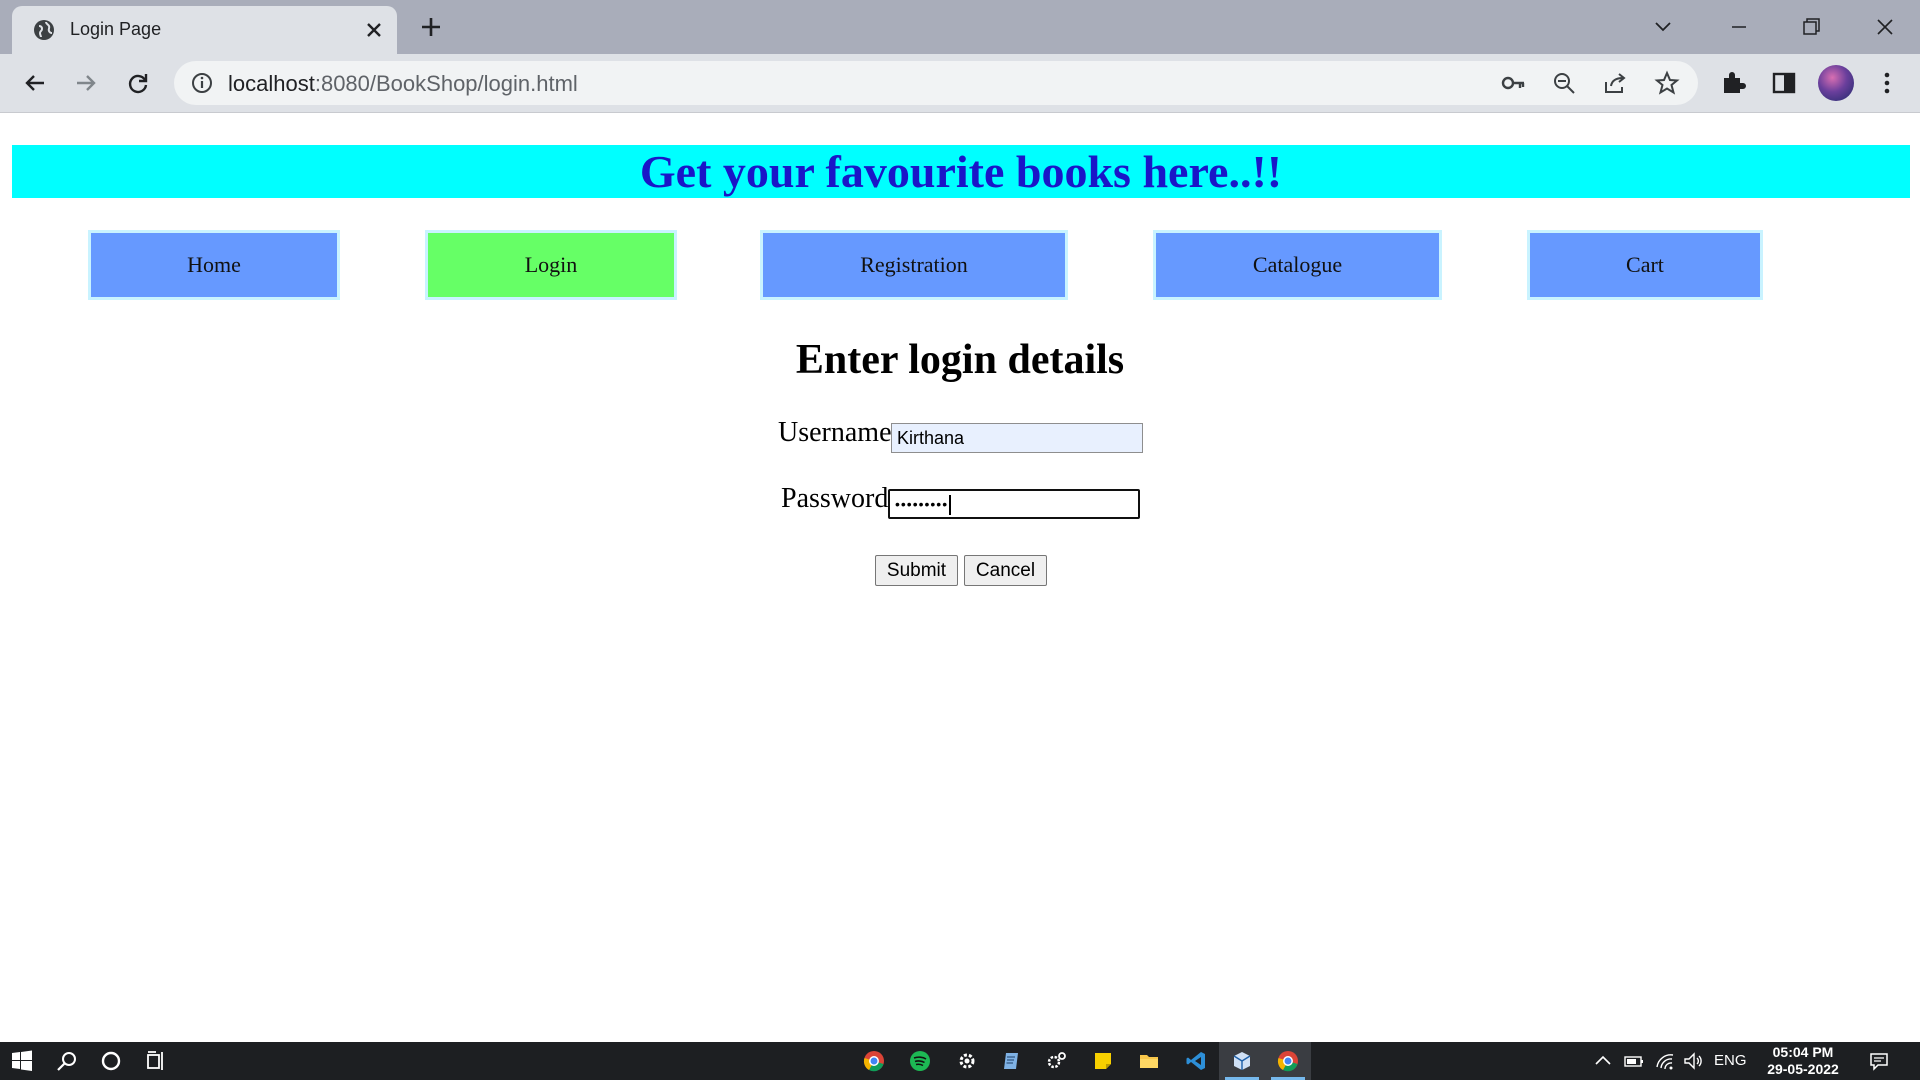 The image size is (1920, 1080). What do you see at coordinates (1297, 265) in the screenshot?
I see `nav-catalogue-button: Catalogue` at bounding box center [1297, 265].